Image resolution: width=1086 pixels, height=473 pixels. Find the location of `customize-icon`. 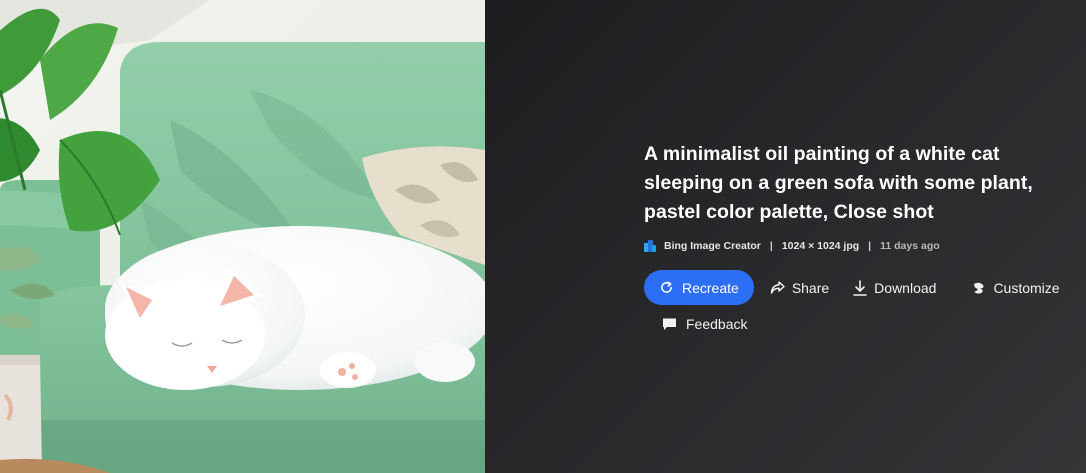

customize-icon is located at coordinates (979, 288).